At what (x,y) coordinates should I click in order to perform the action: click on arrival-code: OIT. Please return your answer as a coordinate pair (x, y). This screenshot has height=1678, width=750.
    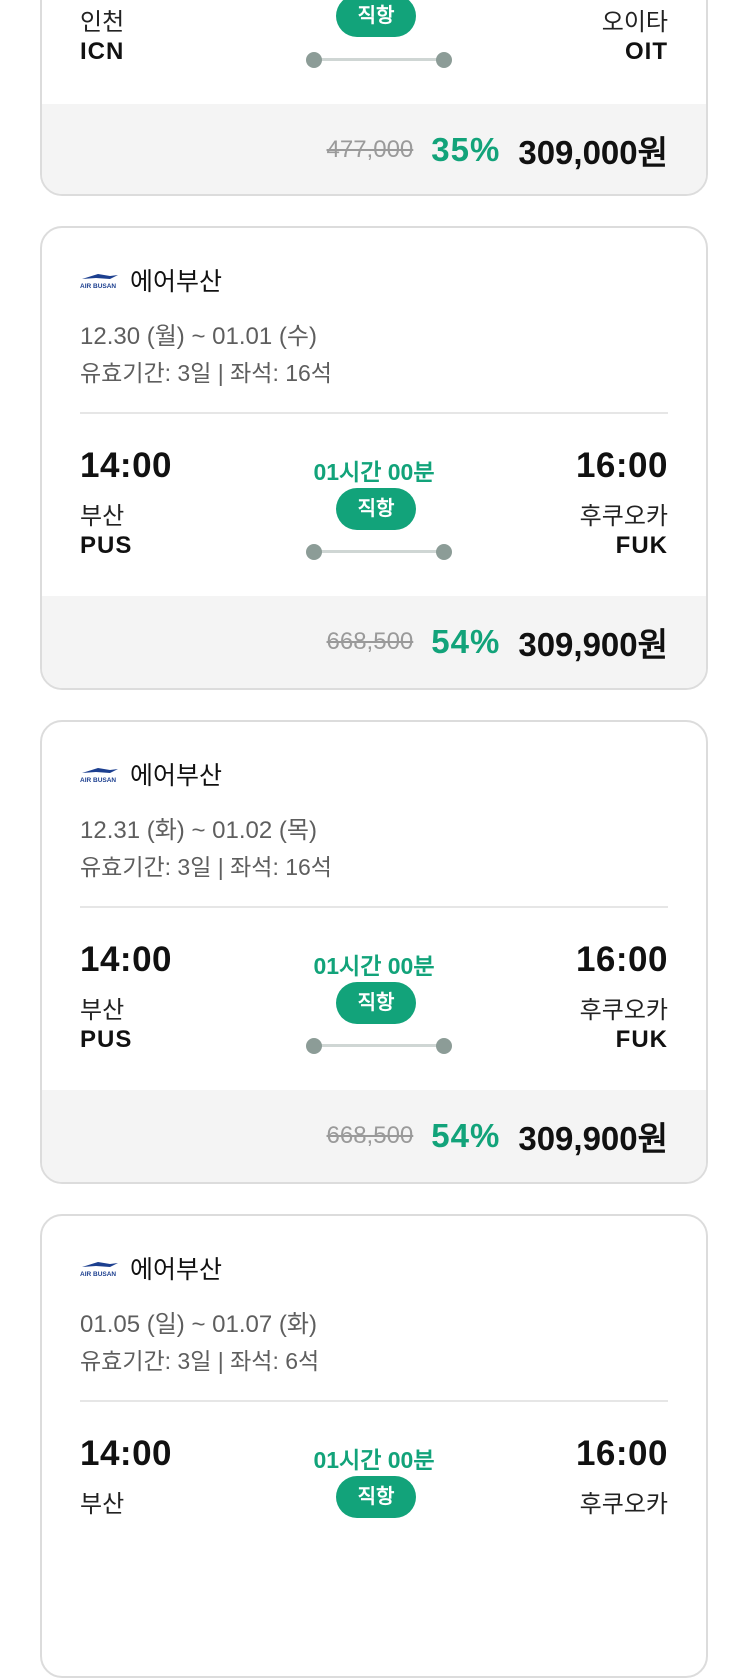
    Looking at the image, I should click on (646, 51).